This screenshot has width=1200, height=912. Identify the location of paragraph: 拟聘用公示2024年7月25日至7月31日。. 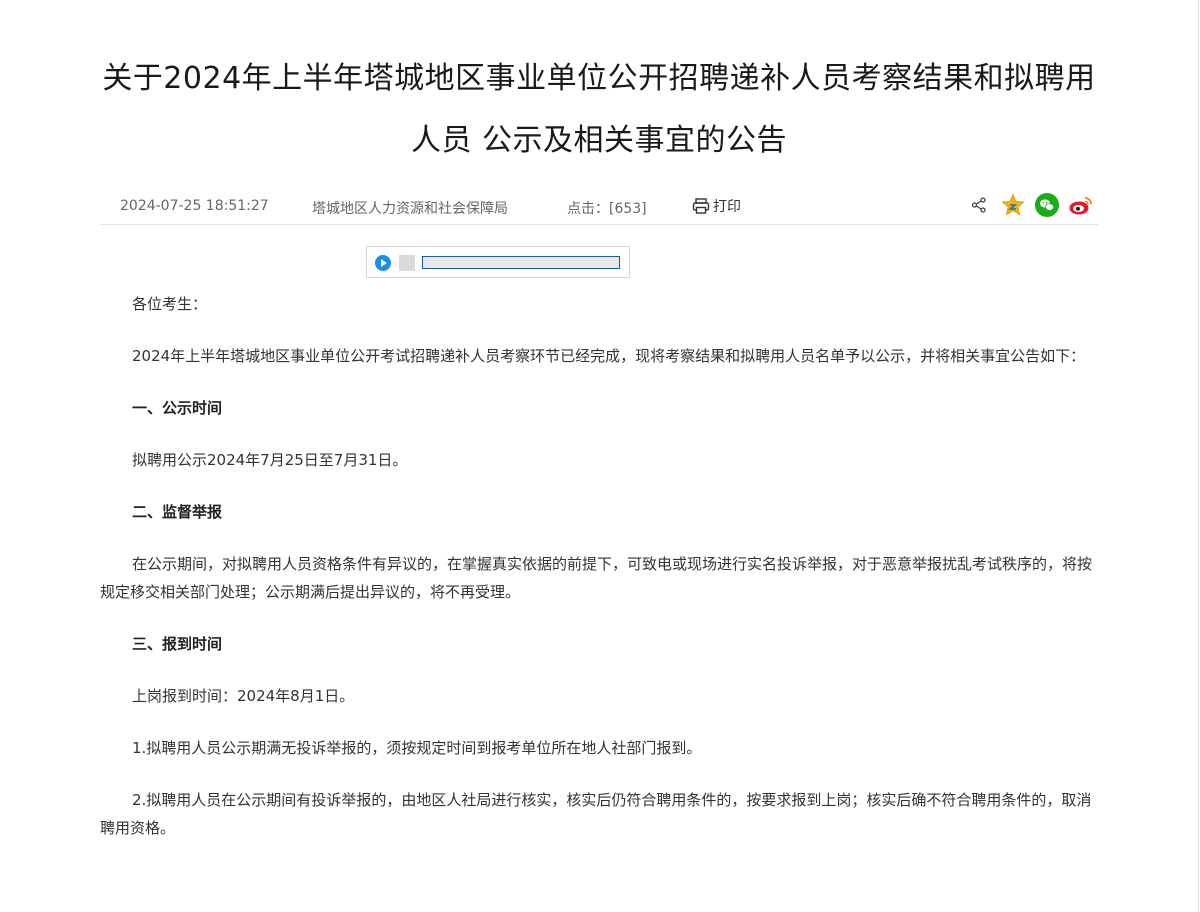
(270, 460).